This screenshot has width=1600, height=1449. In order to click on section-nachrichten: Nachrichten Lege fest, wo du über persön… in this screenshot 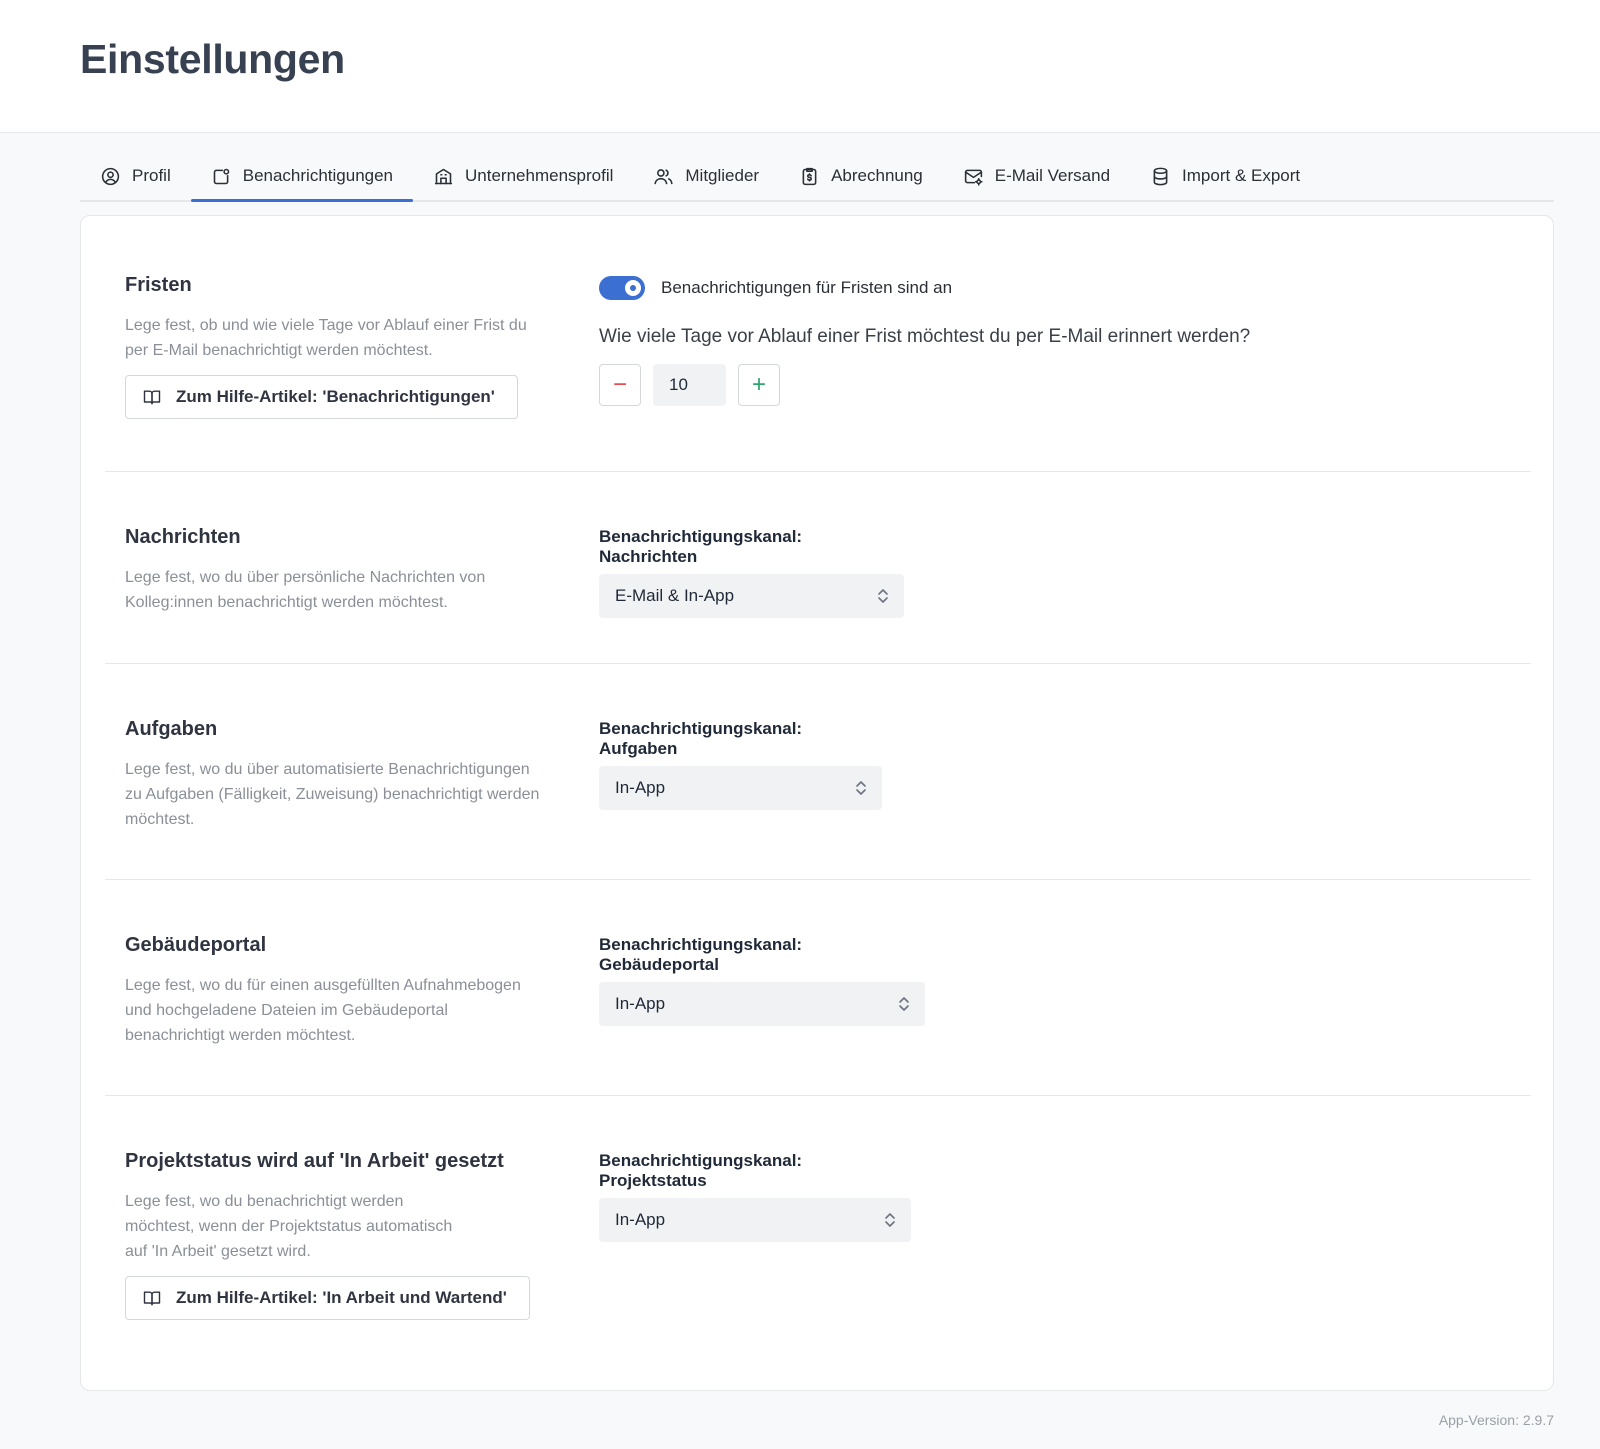, I will do `click(818, 568)`.